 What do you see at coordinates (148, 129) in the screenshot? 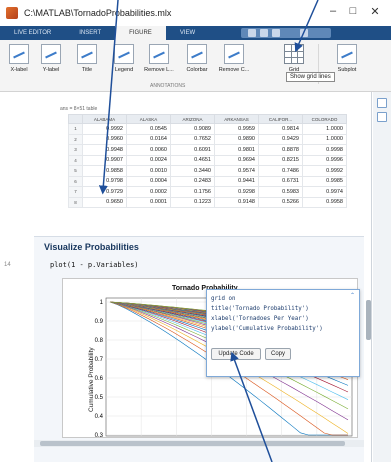
I see `table-cell: 0.0545` at bounding box center [148, 129].